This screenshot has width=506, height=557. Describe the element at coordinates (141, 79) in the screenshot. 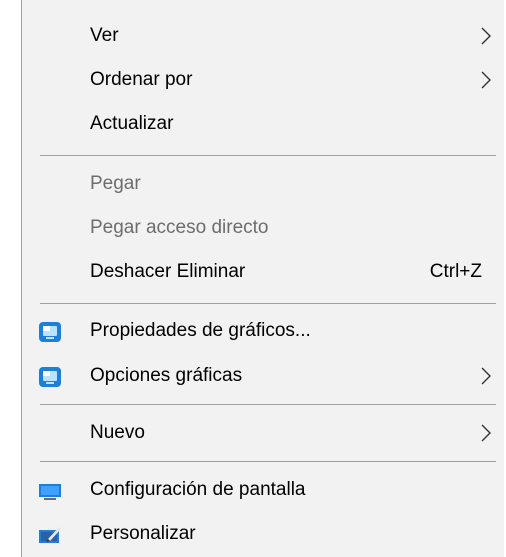

I see `menu-item-label: Ordenar por` at that location.